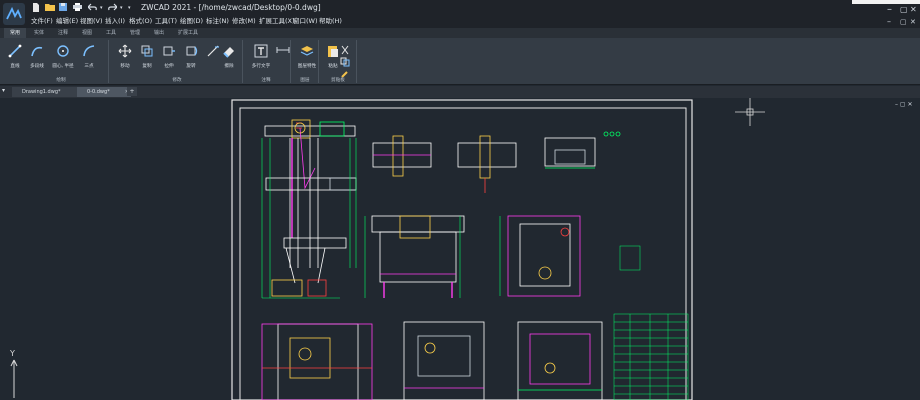 The height and width of the screenshot is (400, 920). I want to click on doc-tab-0-0: 0-0.dwg* ✕, so click(104, 92).